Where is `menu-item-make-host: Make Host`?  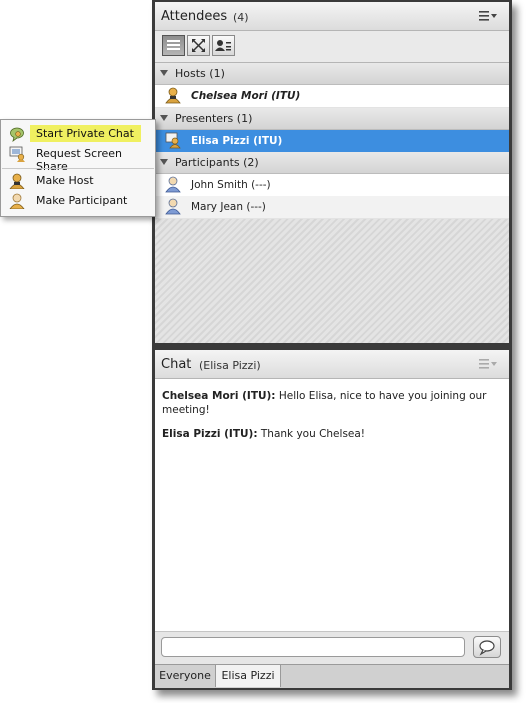 menu-item-make-host: Make Host is located at coordinates (78, 181).